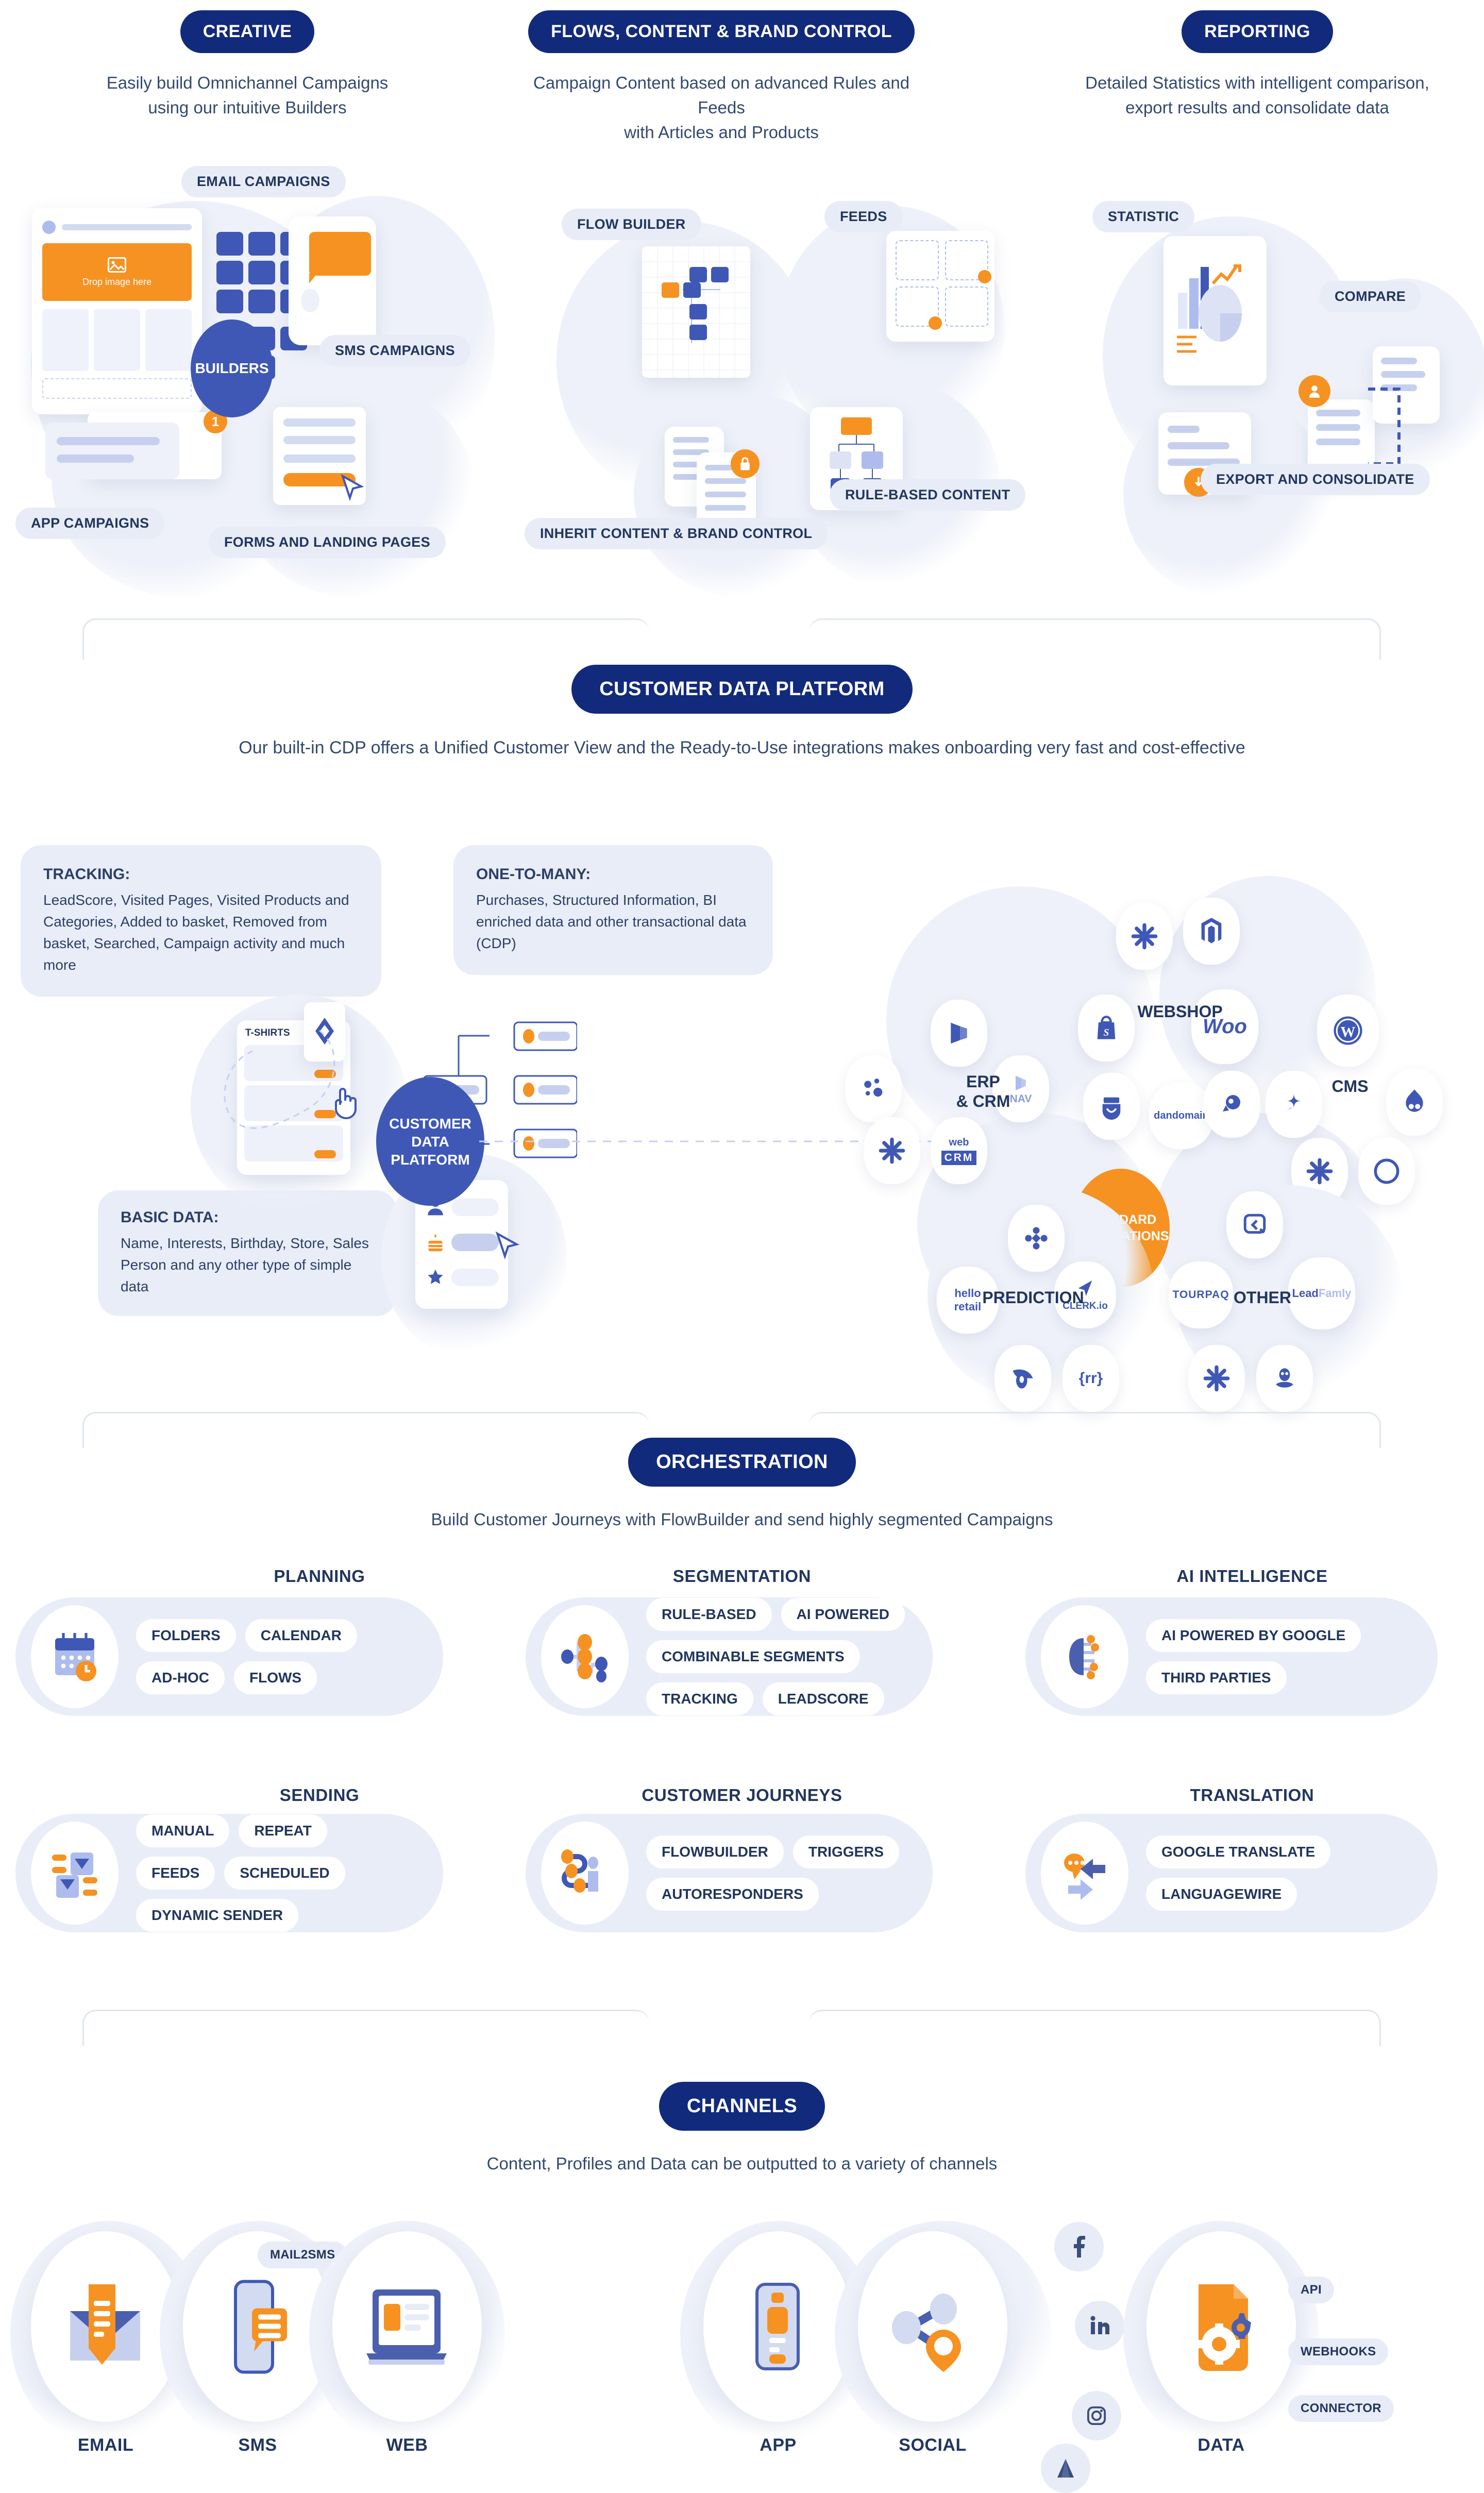  Describe the element at coordinates (217, 1915) in the screenshot. I see `chip-dynamic-sender: DYNAMIC SENDER` at that location.